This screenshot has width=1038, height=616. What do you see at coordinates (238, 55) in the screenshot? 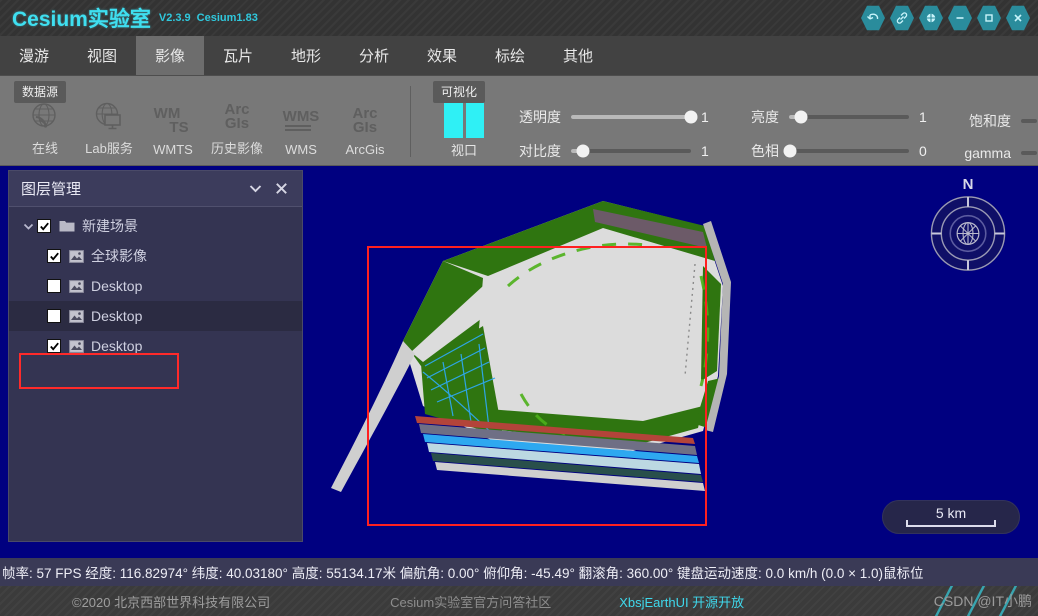
I see `tab-tiles: 瓦片` at bounding box center [238, 55].